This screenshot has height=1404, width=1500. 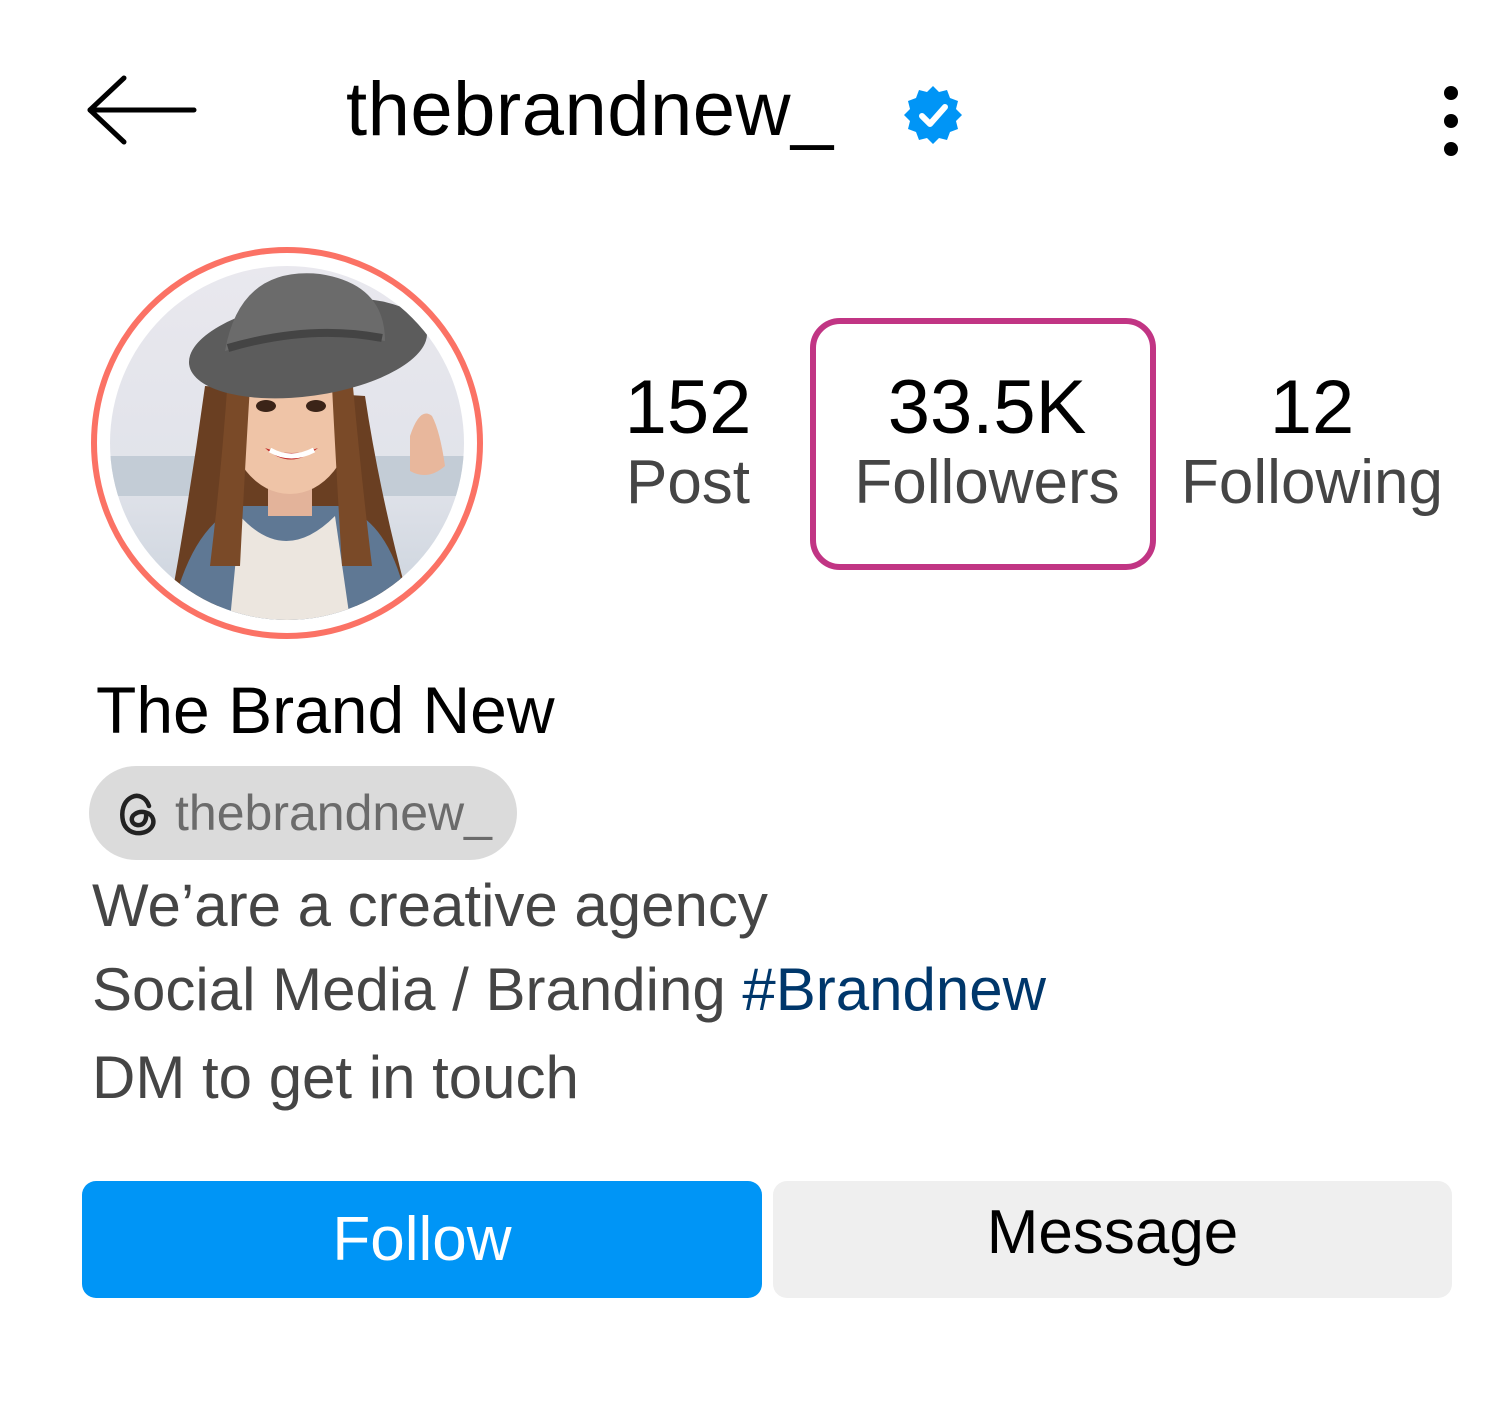 I want to click on stat-following: 12 Following, so click(x=1312, y=443).